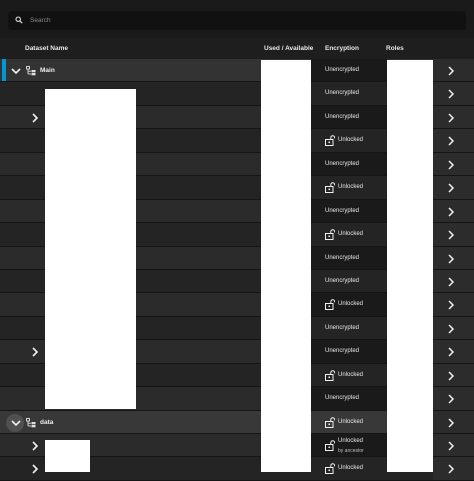 The image size is (474, 481). I want to click on search-input, so click(240, 20).